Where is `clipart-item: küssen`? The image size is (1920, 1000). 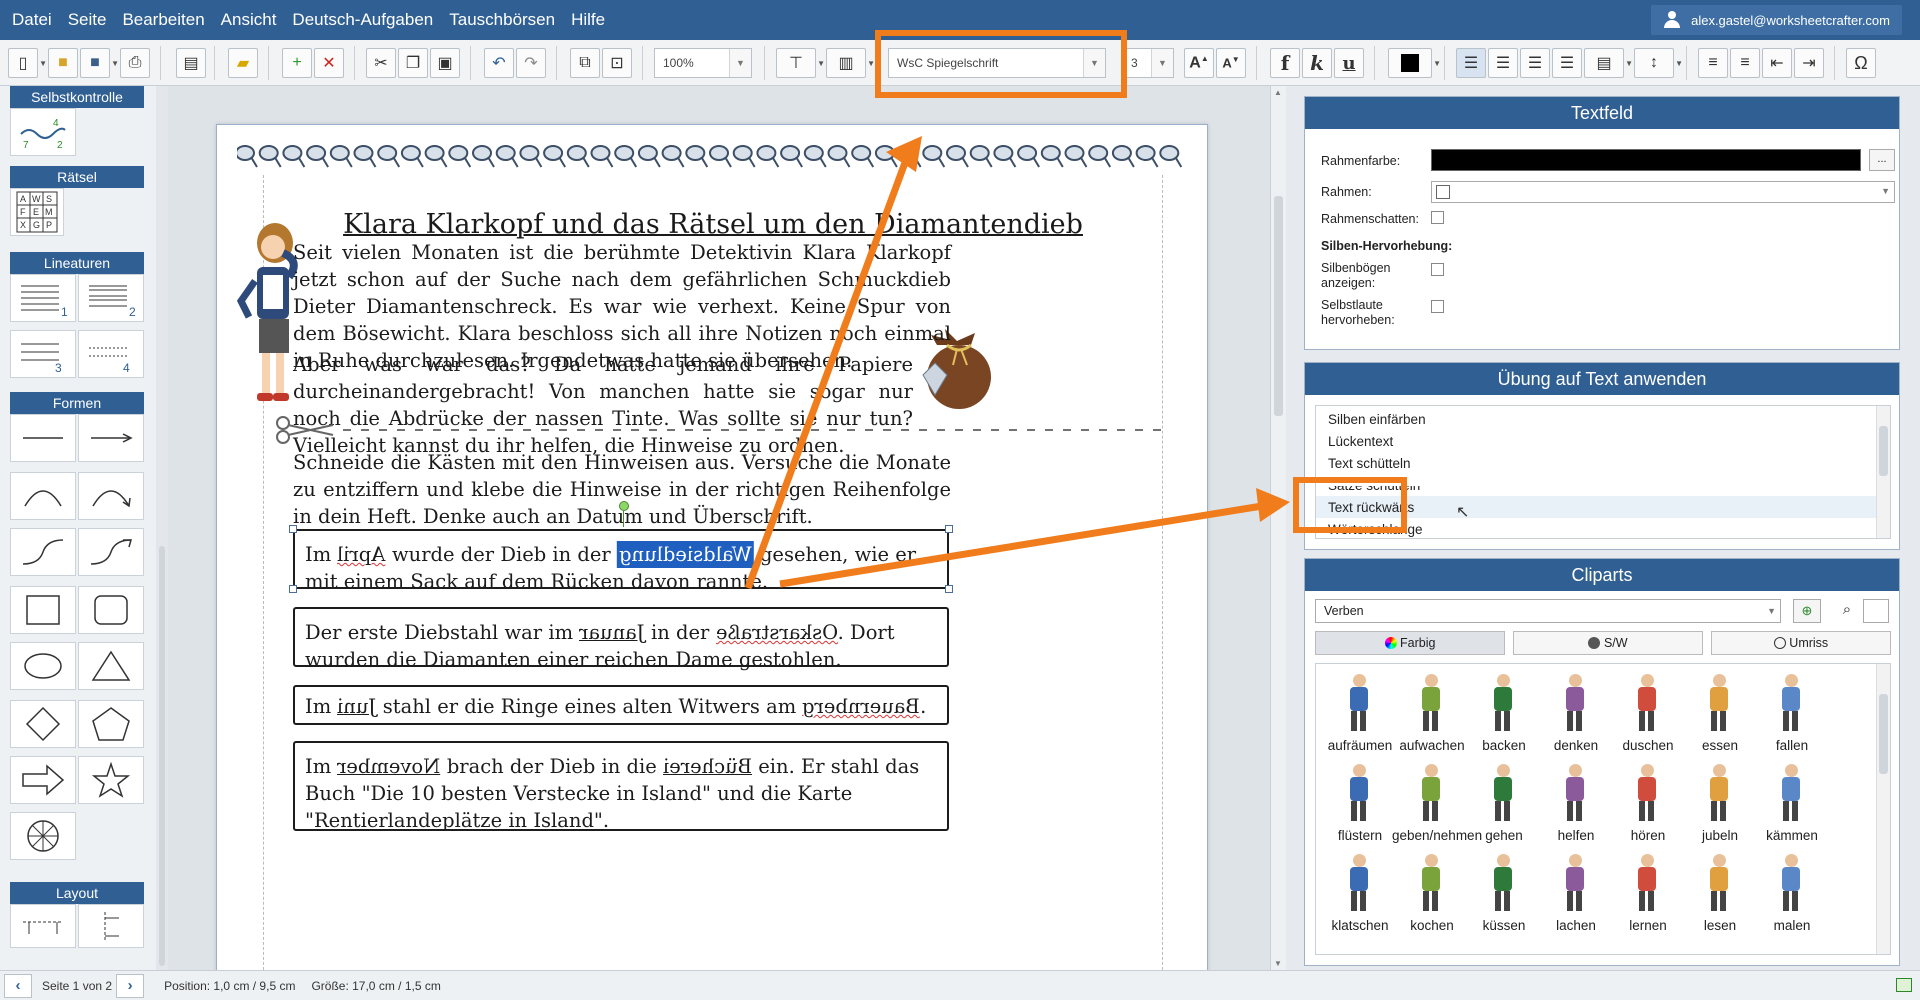 clipart-item: küssen is located at coordinates (1504, 894).